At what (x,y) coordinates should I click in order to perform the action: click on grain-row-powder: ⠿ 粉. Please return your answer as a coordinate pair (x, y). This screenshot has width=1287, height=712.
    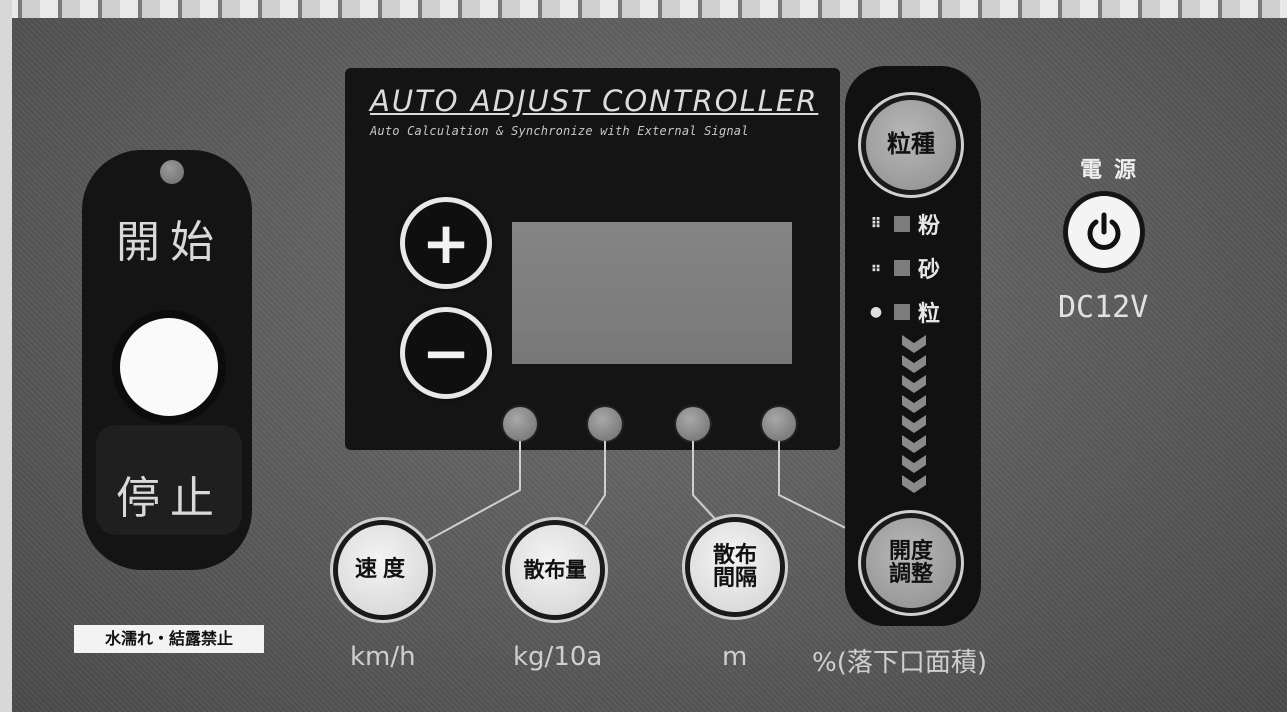
    Looking at the image, I should click on (903, 224).